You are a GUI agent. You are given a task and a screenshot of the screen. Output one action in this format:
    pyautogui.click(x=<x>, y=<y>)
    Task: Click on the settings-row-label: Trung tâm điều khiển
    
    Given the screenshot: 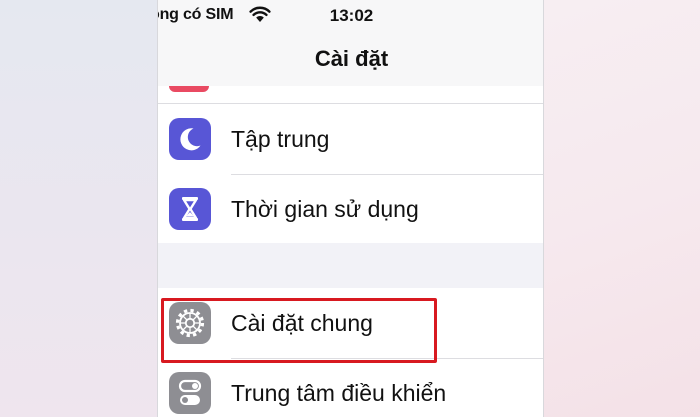 What is the action you would take?
    pyautogui.click(x=339, y=393)
    